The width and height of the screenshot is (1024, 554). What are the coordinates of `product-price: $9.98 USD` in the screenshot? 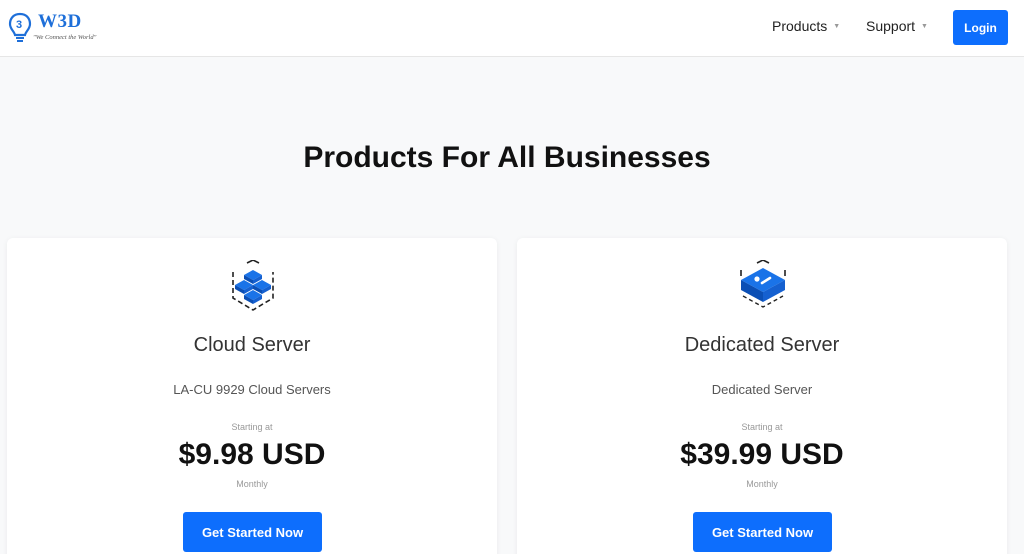 It's located at (252, 454).